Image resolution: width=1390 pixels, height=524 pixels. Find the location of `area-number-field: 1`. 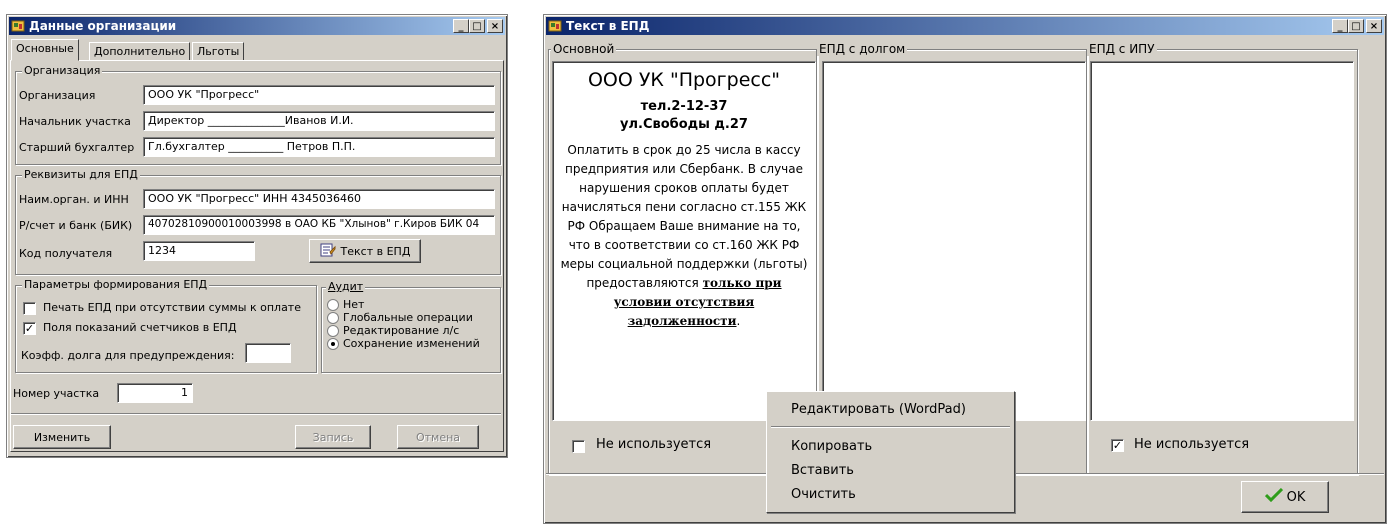

area-number-field: 1 is located at coordinates (155, 393).